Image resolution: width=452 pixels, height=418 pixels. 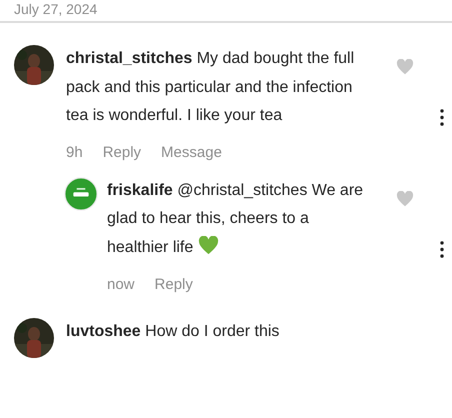 I want to click on comment-text: christal_stitches My dad bought the full pack and this particular and the infection tea is wonderful. I like your tea, so click(x=211, y=87).